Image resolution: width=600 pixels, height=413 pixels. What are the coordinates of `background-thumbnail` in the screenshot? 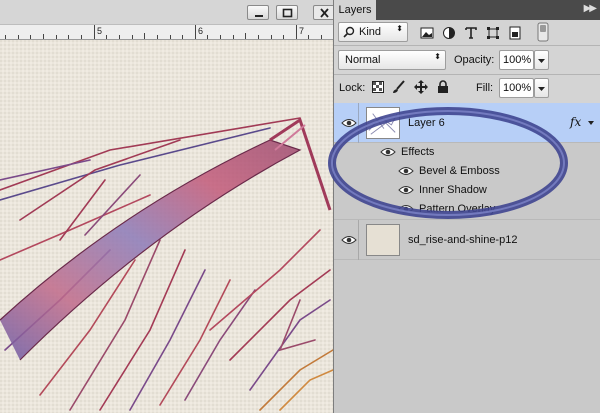 It's located at (383, 240).